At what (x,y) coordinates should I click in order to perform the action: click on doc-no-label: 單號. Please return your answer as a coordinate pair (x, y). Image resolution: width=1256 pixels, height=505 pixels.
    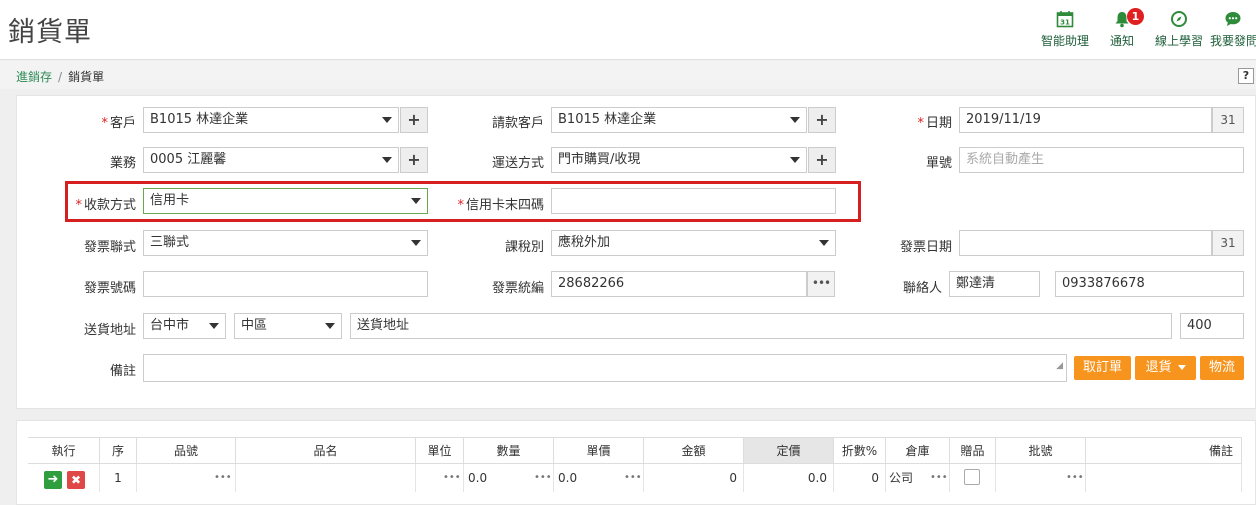
    Looking at the image, I should click on (938, 163).